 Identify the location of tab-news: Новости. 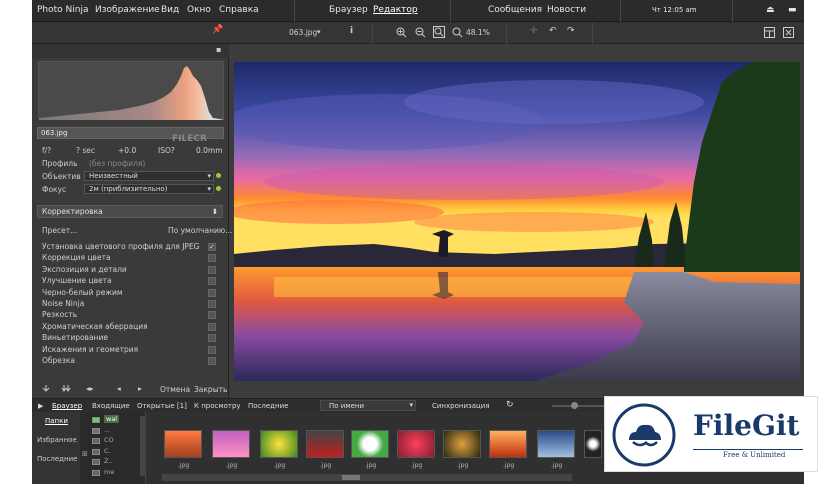
(566, 10).